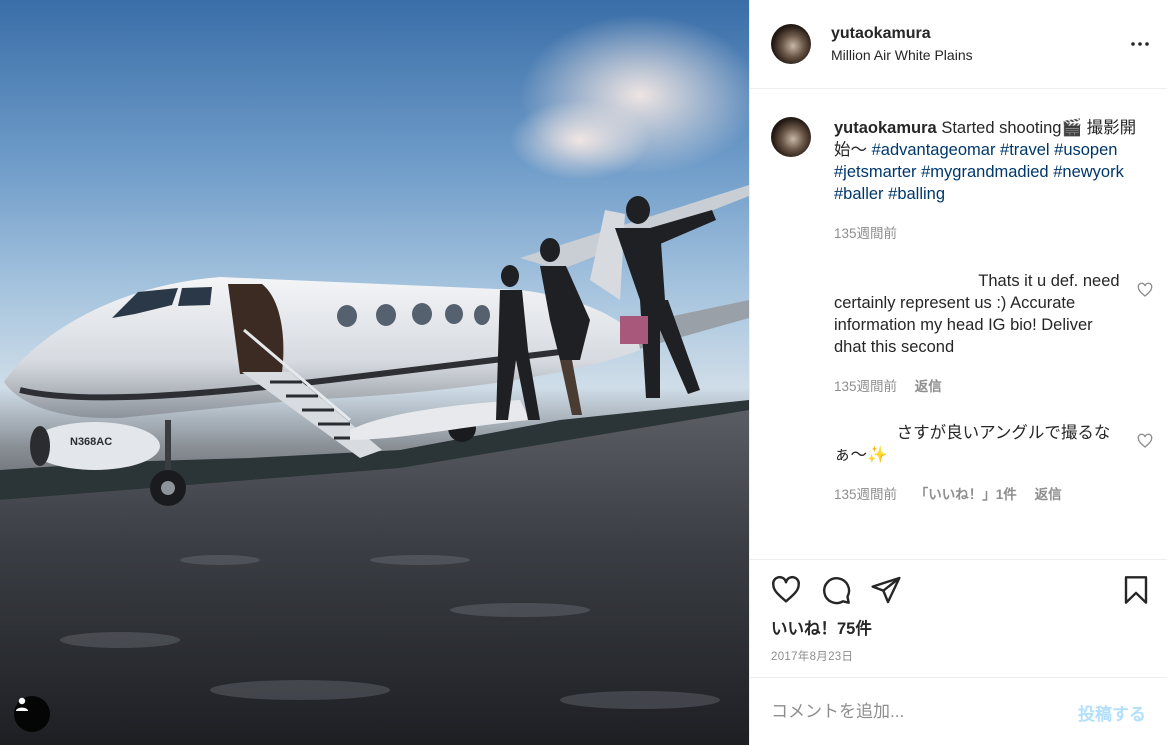 The width and height of the screenshot is (1167, 745). What do you see at coordinates (859, 194) in the screenshot?
I see `hashtag-link: #baller` at bounding box center [859, 194].